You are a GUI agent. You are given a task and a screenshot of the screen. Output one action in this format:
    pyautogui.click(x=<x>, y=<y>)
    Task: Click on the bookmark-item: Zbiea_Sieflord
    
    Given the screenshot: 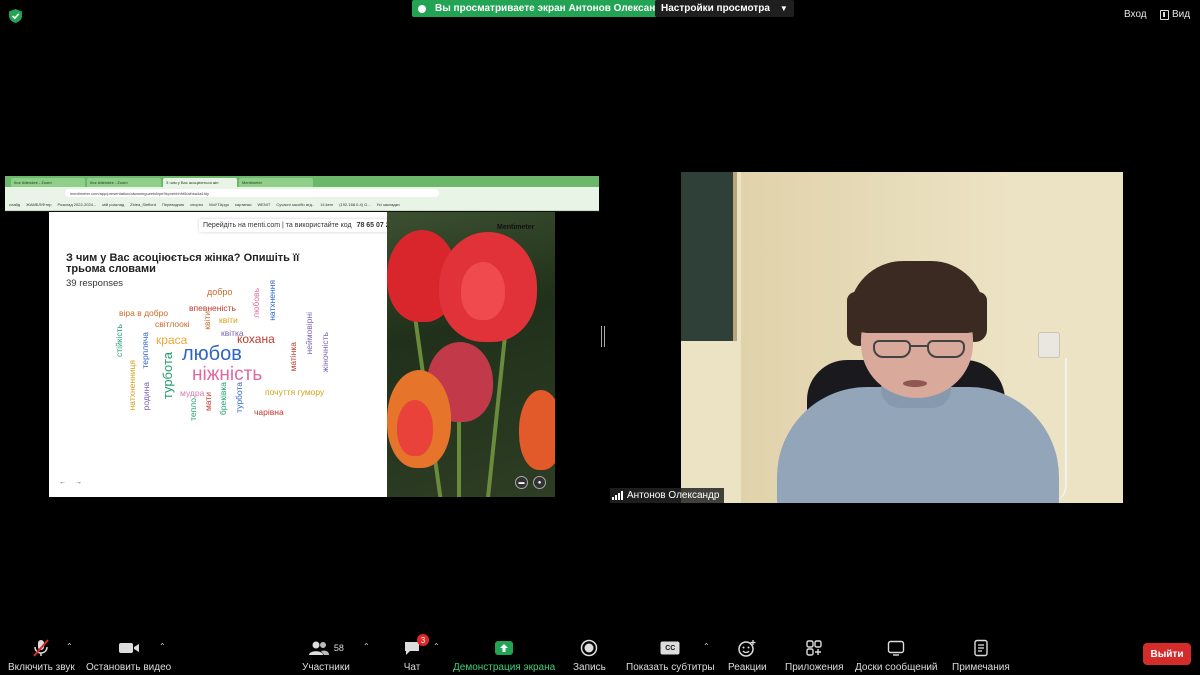 What is the action you would take?
    pyautogui.click(x=143, y=204)
    